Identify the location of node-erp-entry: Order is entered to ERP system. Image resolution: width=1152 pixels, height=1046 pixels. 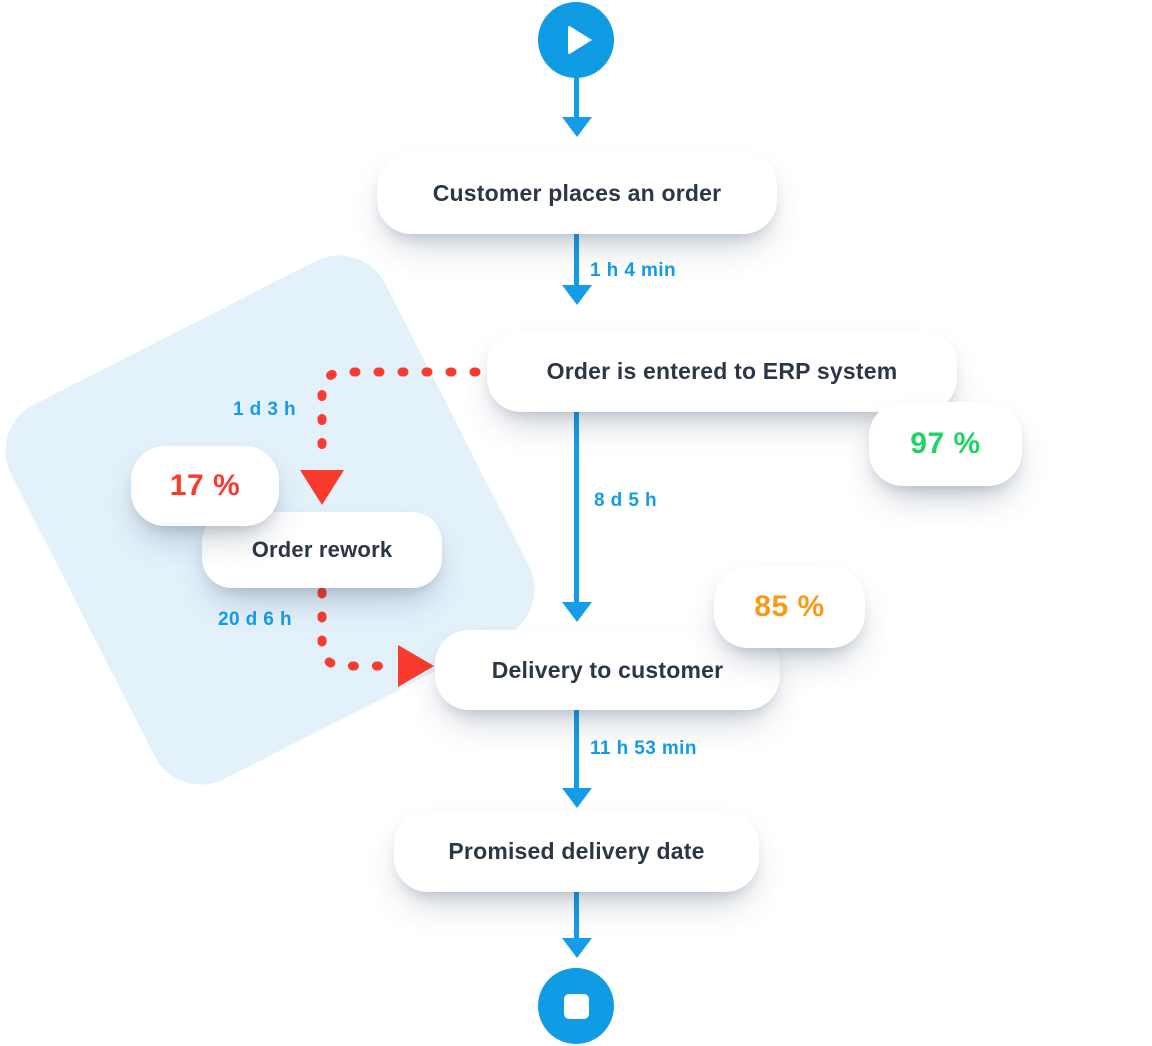
(722, 371).